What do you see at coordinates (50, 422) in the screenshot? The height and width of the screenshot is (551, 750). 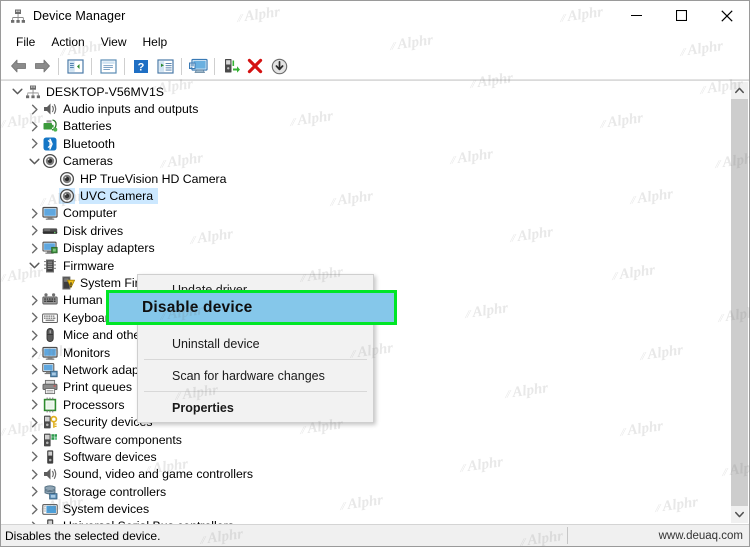 I see `security-device-icon` at bounding box center [50, 422].